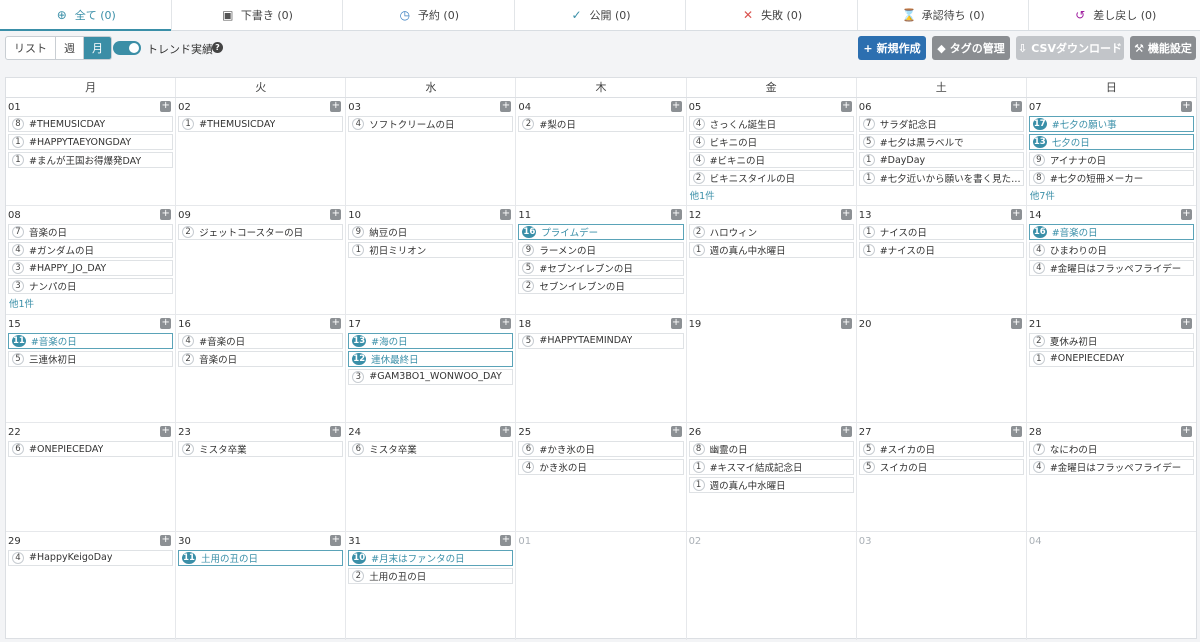 Image resolution: width=1200 pixels, height=642 pixels. Describe the element at coordinates (1114, 15) in the screenshot. I see `tab-6: ↺ 差し戻し (0)` at that location.